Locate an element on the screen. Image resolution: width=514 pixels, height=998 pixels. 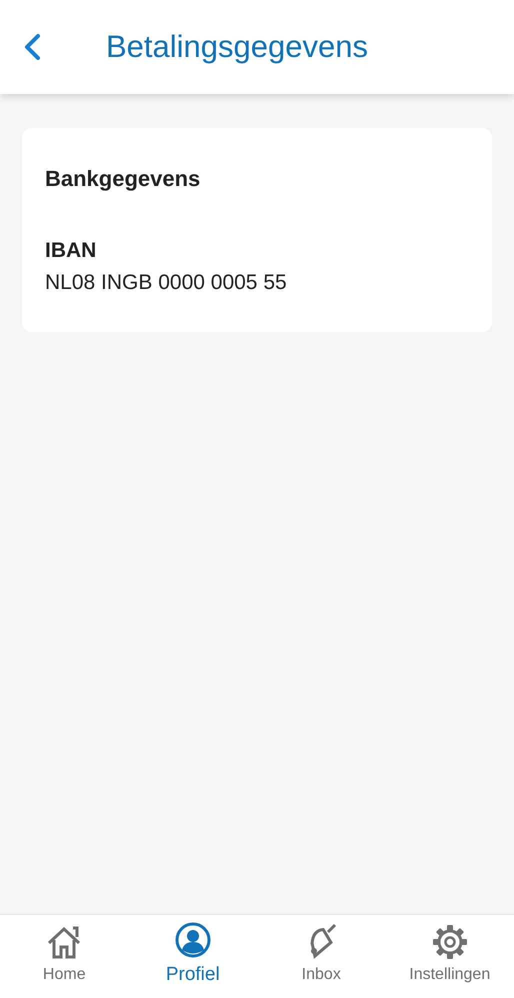
tab-bar-item: Instellingen is located at coordinates (450, 956).